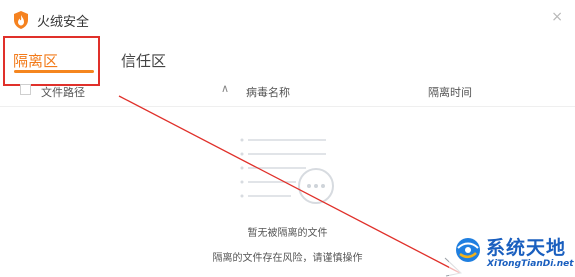  Describe the element at coordinates (225, 88) in the screenshot. I see `sort-ascending-icon: ∧` at that location.